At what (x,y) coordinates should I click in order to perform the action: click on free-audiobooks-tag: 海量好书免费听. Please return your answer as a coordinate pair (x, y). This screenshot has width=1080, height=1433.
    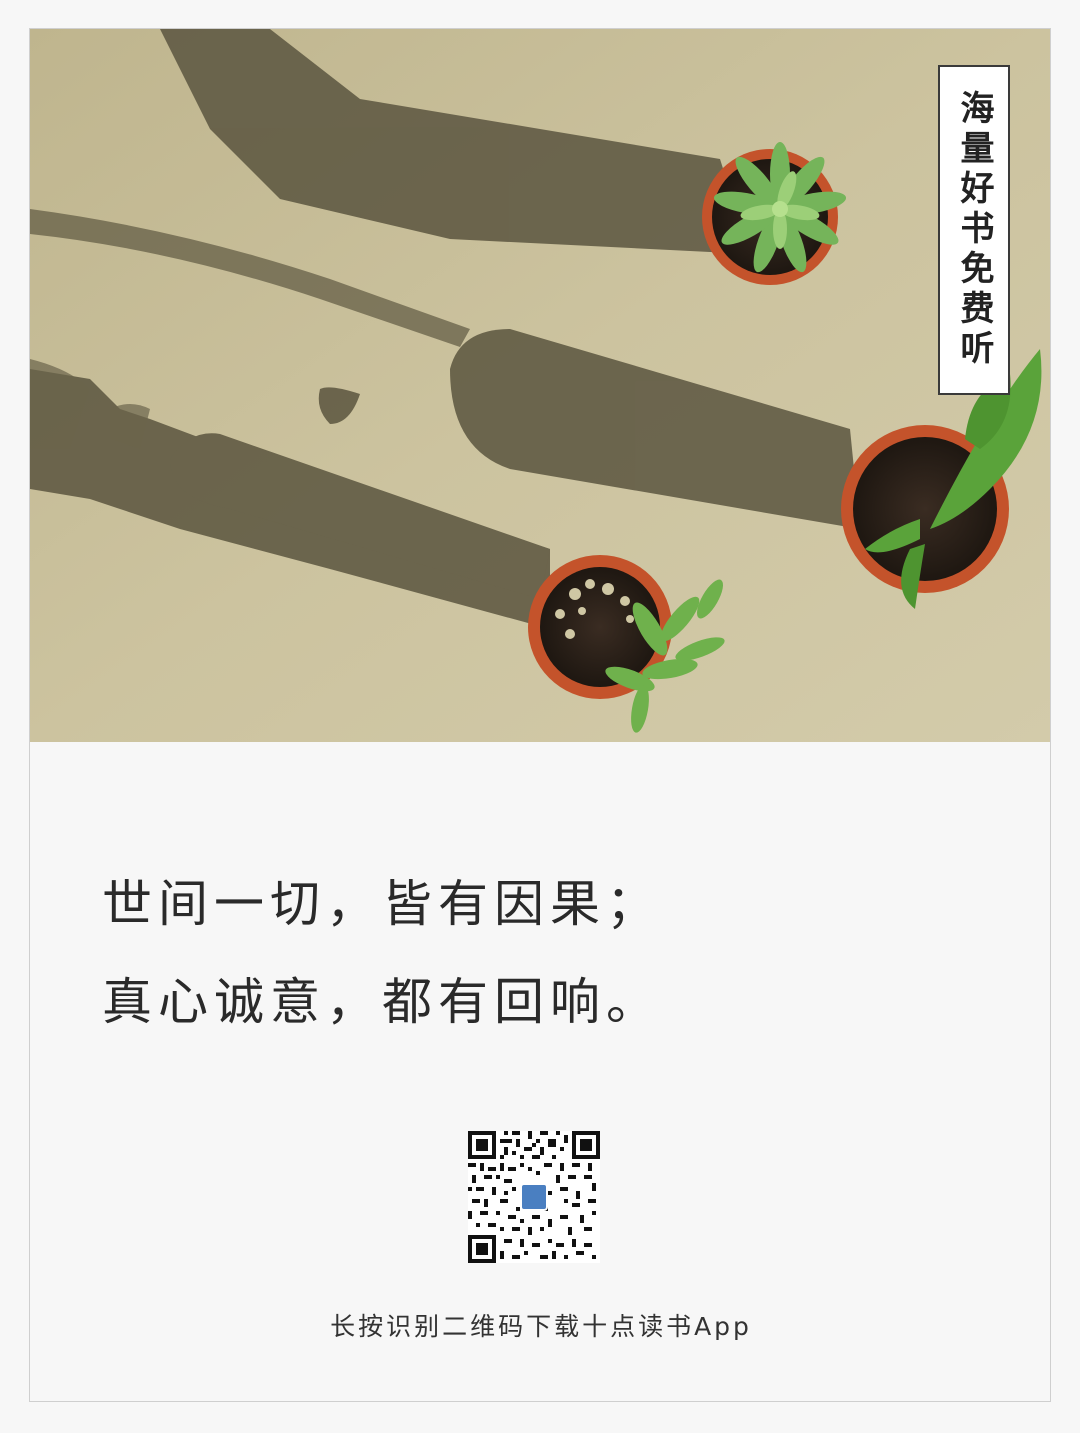
    Looking at the image, I should click on (974, 230).